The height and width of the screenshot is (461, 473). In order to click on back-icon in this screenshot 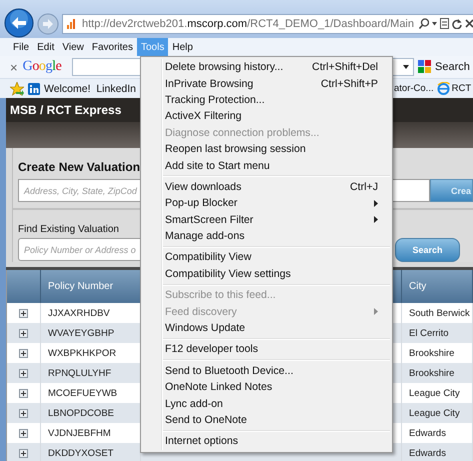, I will do `click(19, 23)`.